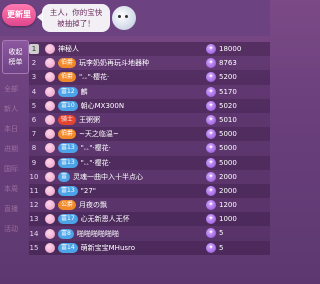 This screenshot has height=284, width=320. What do you see at coordinates (149, 134) in the screenshot?
I see `ranking-row: 7 伯爵 ~天之临温~ ✦ 5000` at bounding box center [149, 134].